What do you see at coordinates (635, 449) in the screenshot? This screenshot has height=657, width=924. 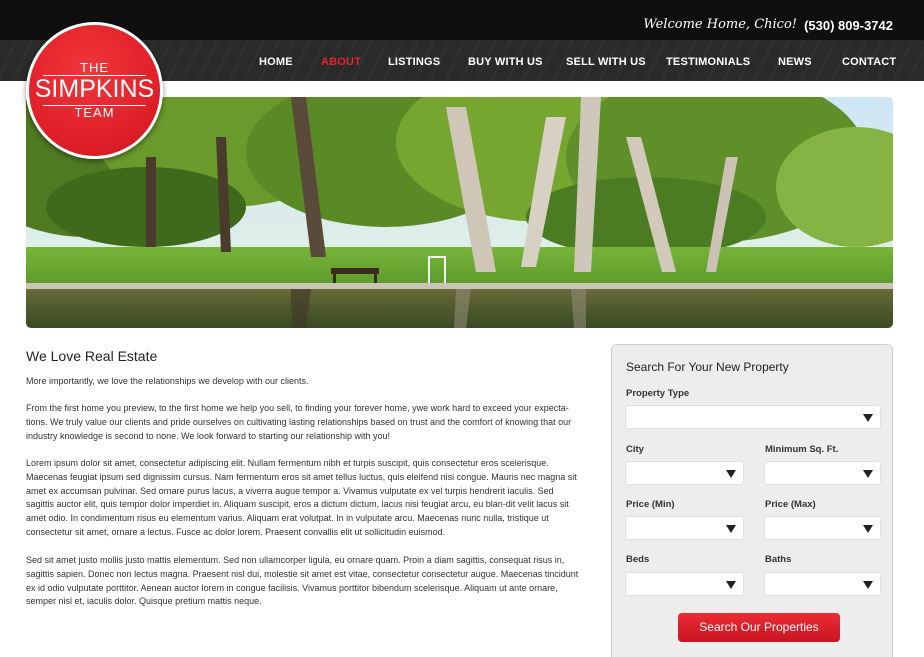 I see `city-label: City` at bounding box center [635, 449].